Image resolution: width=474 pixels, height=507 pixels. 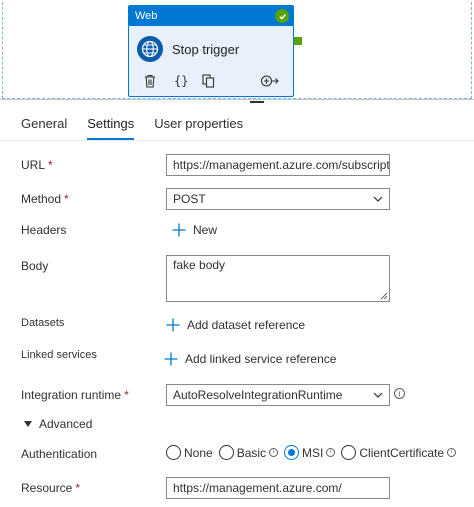 I want to click on auth-option-msi: MSI i, so click(x=310, y=452).